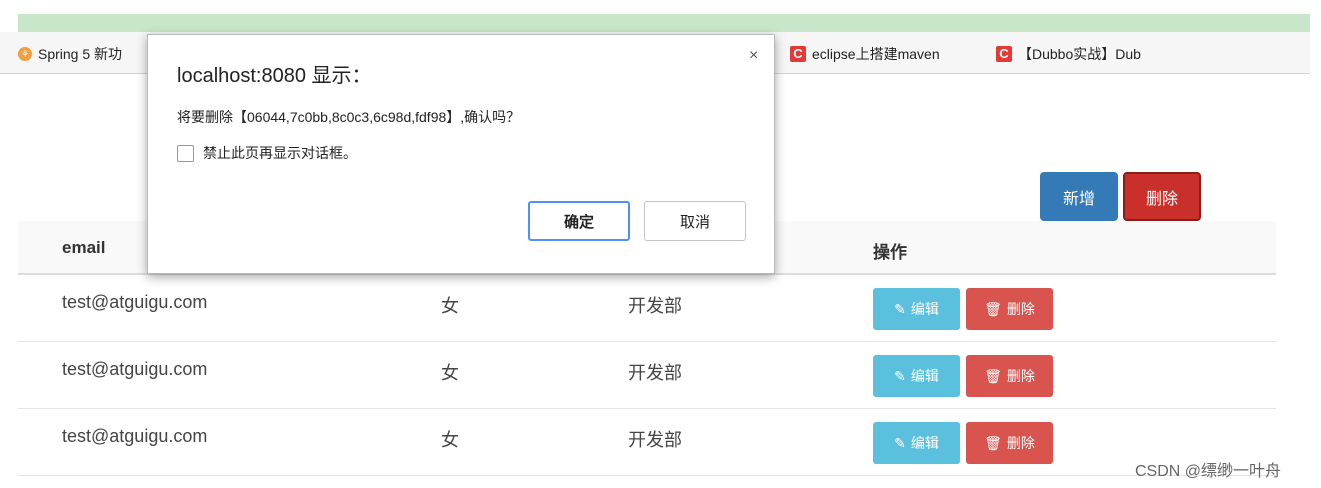  I want to click on bookmark-label: 【Dubbo实战】Dub, so click(1079, 54).